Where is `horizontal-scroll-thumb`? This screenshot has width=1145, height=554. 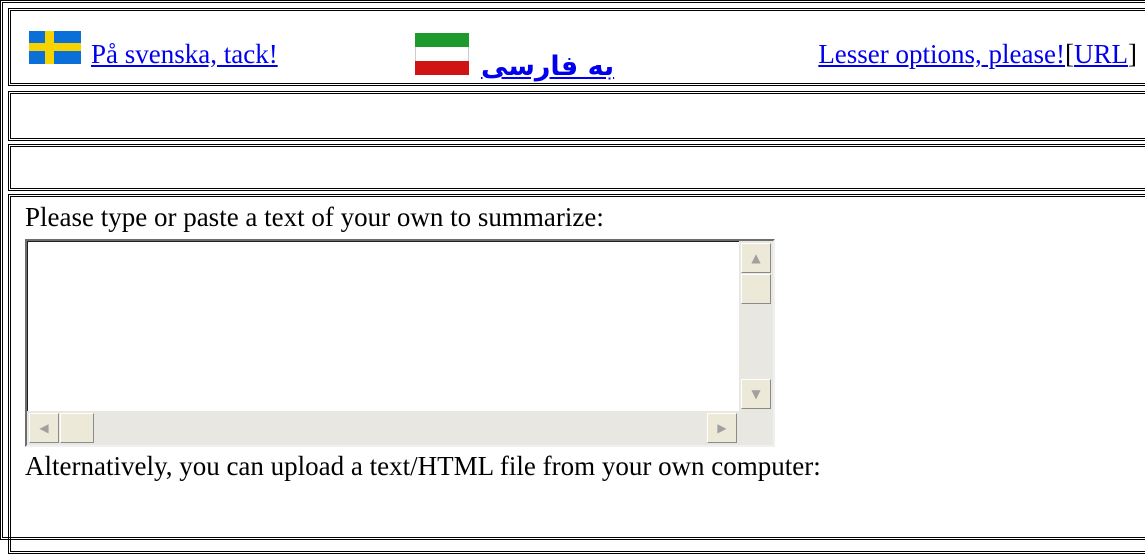 horizontal-scroll-thumb is located at coordinates (77, 428).